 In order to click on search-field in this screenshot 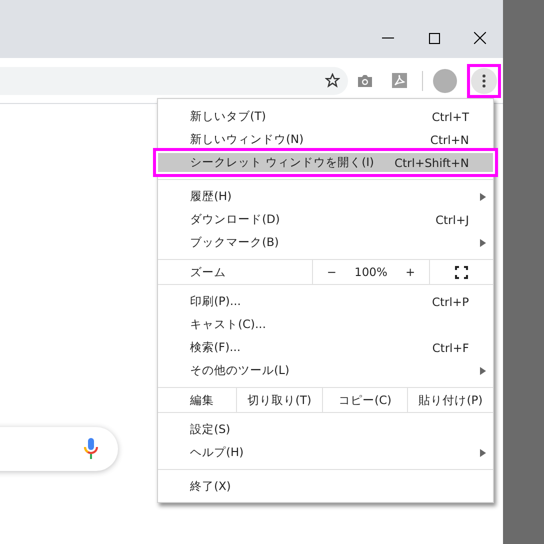, I will do `click(59, 449)`.